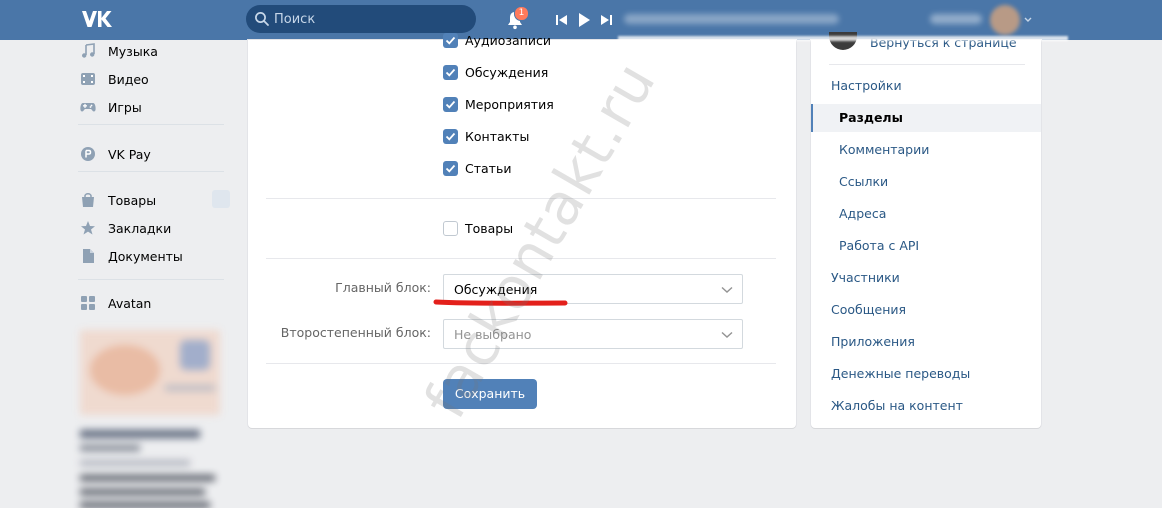 This screenshot has height=508, width=1162. What do you see at coordinates (132, 200) in the screenshot?
I see `nav-label: Товары` at bounding box center [132, 200].